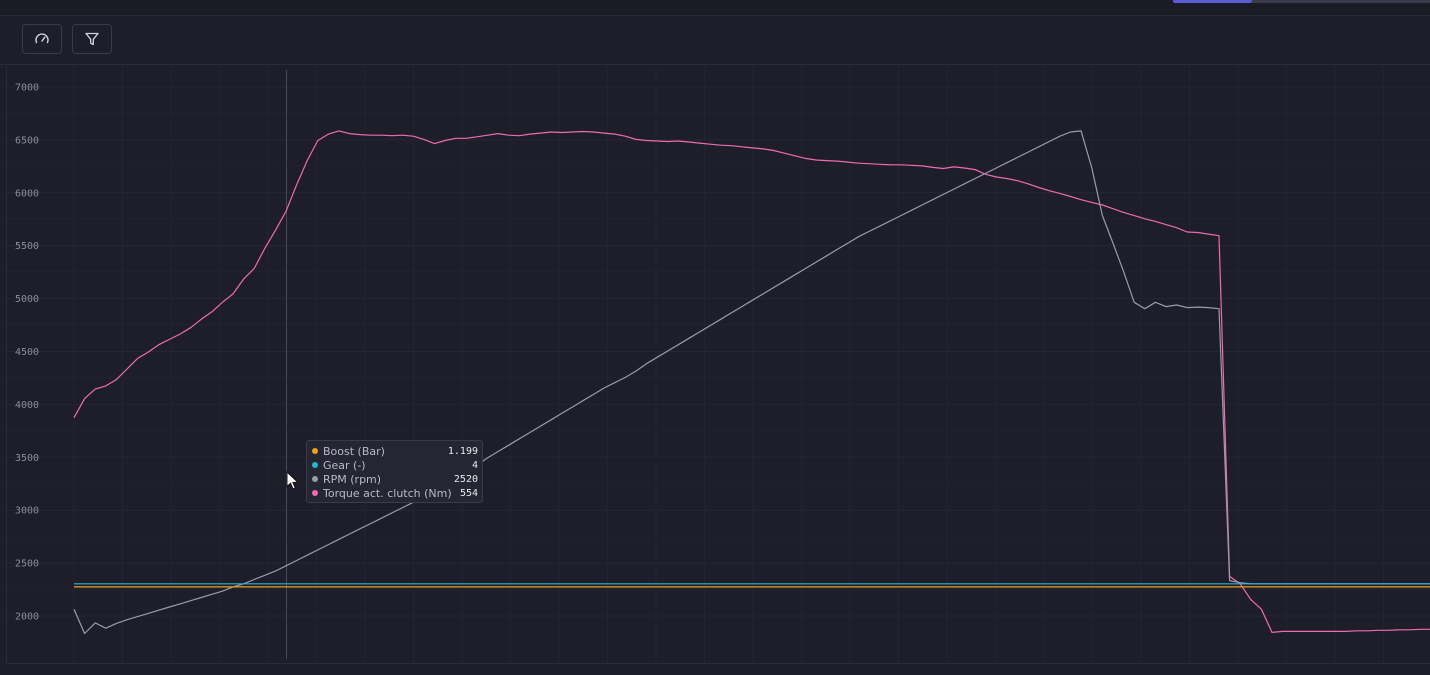 The height and width of the screenshot is (675, 1430). I want to click on rpm-legend-dot, so click(315, 479).